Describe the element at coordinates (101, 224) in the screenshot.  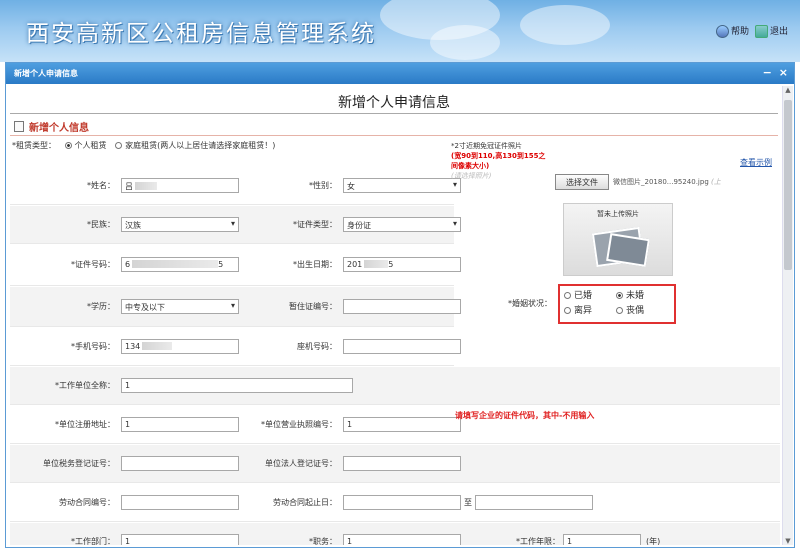
I see `ethnicity-label: *民族：` at that location.